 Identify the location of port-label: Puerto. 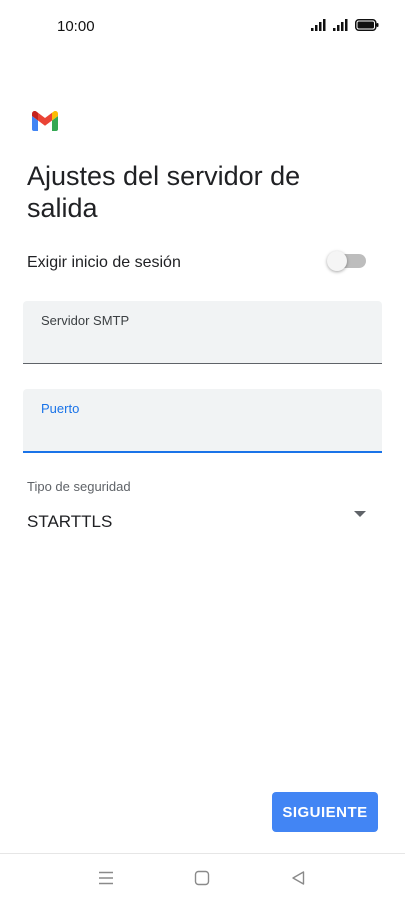
(60, 408).